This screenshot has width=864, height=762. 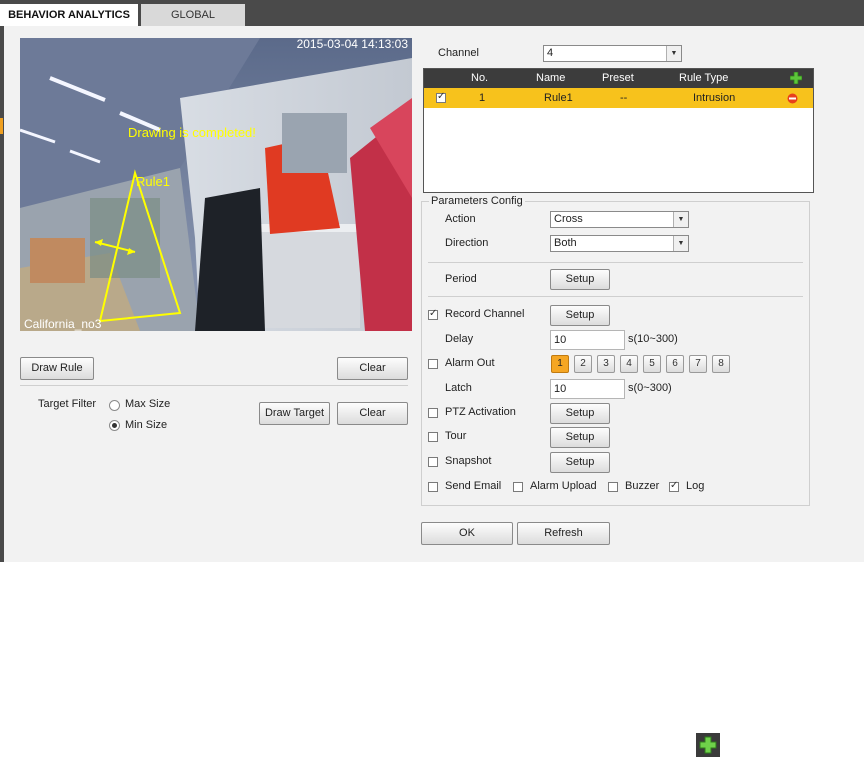 What do you see at coordinates (456, 436) in the screenshot?
I see `tour-label: Tour` at bounding box center [456, 436].